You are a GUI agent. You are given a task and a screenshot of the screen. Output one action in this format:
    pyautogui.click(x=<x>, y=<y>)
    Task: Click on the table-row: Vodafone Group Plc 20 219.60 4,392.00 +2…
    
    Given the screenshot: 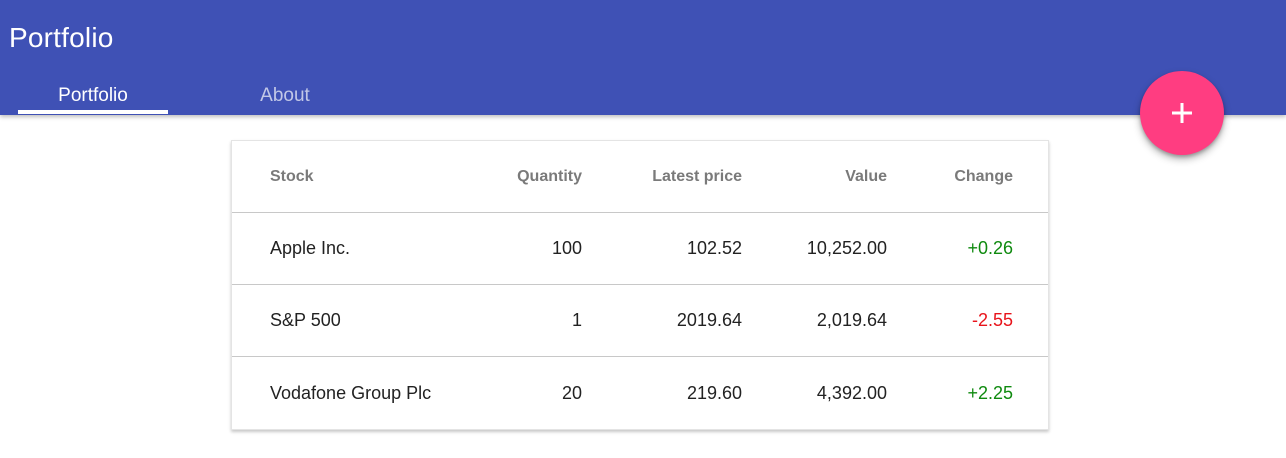 What is the action you would take?
    pyautogui.click(x=640, y=393)
    